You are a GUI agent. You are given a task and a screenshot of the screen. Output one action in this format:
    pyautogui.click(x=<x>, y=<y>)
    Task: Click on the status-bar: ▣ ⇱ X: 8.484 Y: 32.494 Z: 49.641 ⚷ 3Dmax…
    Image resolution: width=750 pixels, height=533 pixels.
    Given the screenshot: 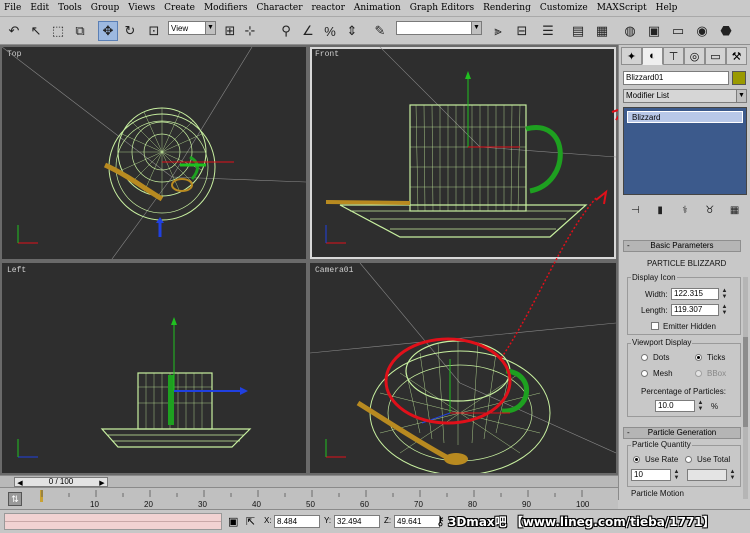 What is the action you would take?
    pyautogui.click(x=375, y=521)
    